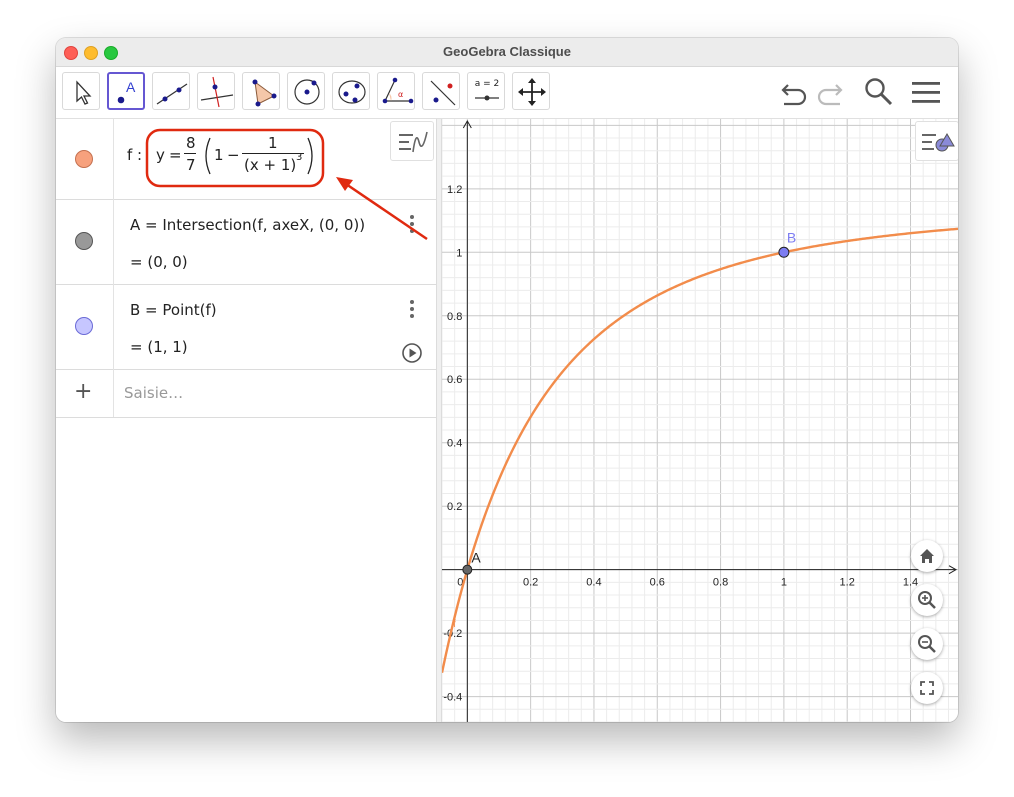  Describe the element at coordinates (454, 624) in the screenshot. I see `function-f-label: f` at that location.